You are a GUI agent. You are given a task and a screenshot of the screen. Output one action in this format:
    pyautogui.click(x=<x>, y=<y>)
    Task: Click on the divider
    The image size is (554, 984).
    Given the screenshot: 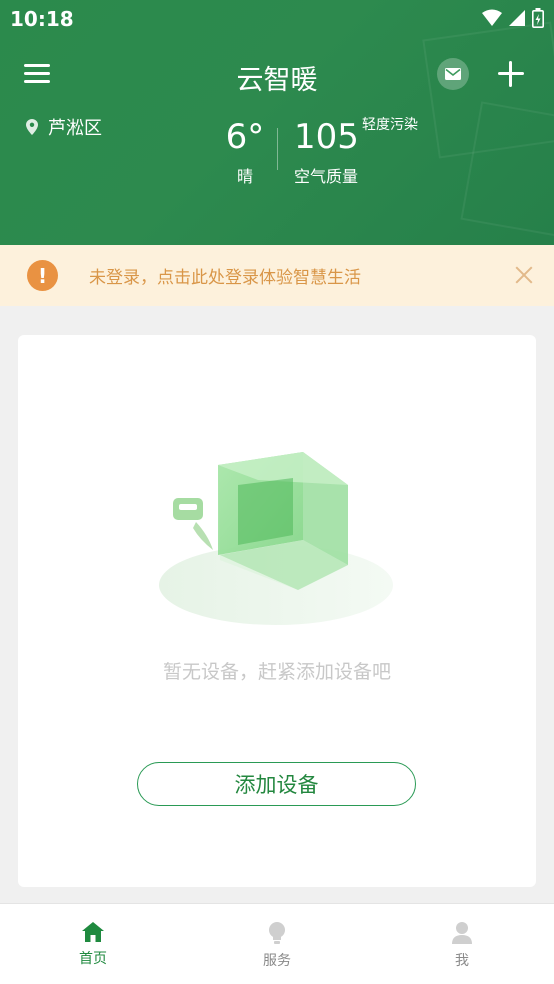 What is the action you would take?
    pyautogui.click(x=277, y=149)
    